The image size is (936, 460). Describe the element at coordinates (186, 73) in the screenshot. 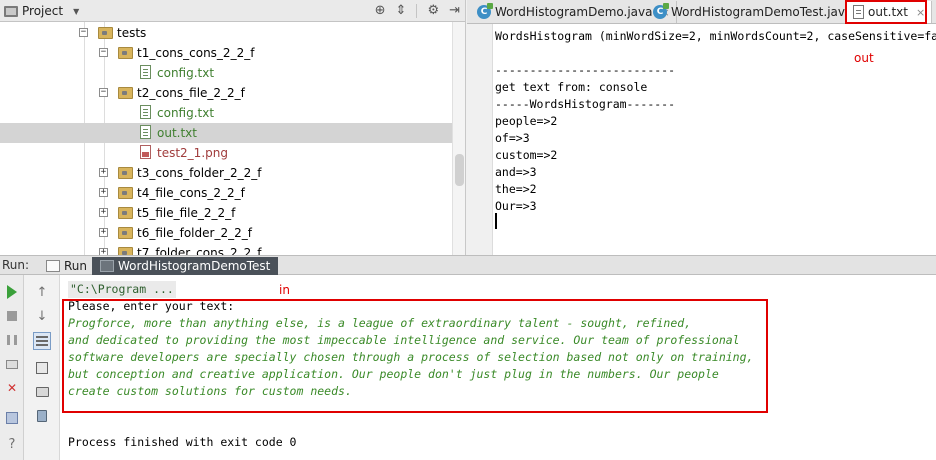

I see `tree-item-label: config.txt` at that location.